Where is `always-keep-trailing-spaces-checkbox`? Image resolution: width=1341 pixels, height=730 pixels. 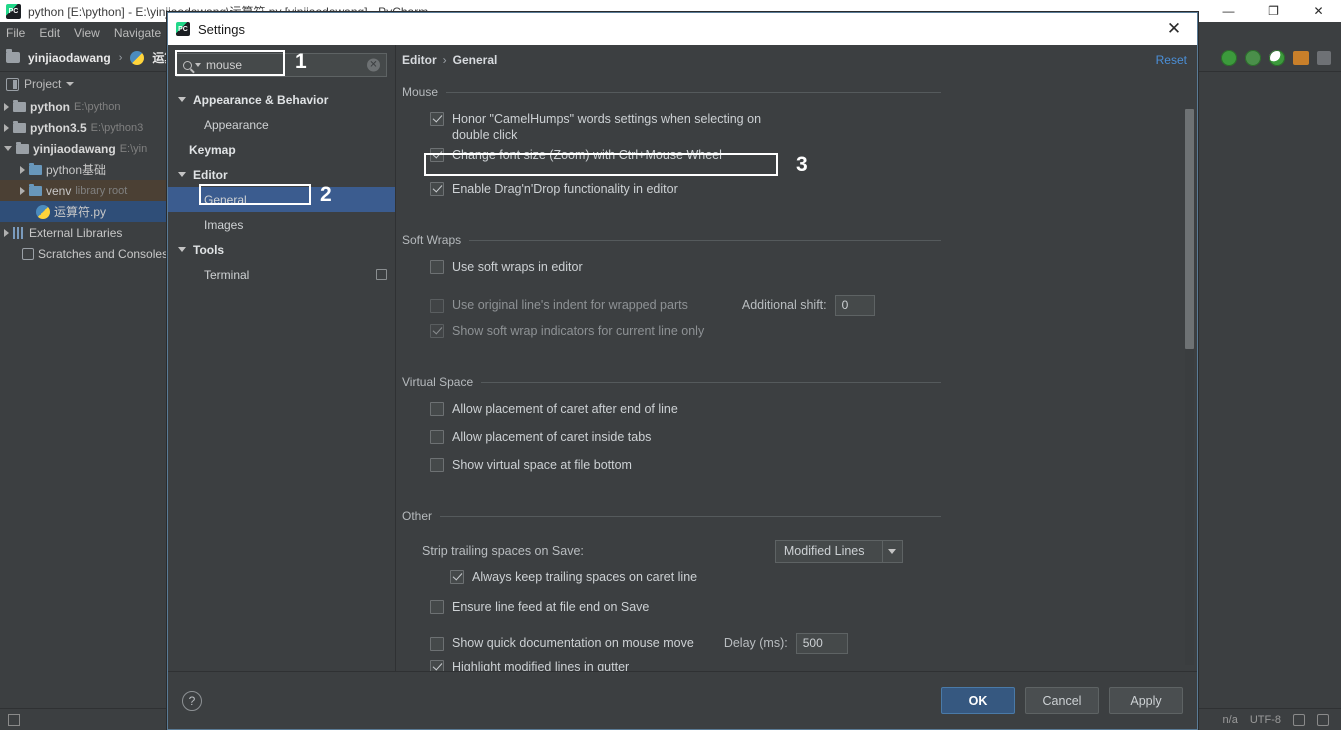
always-keep-trailing-spaces-checkbox is located at coordinates (457, 577).